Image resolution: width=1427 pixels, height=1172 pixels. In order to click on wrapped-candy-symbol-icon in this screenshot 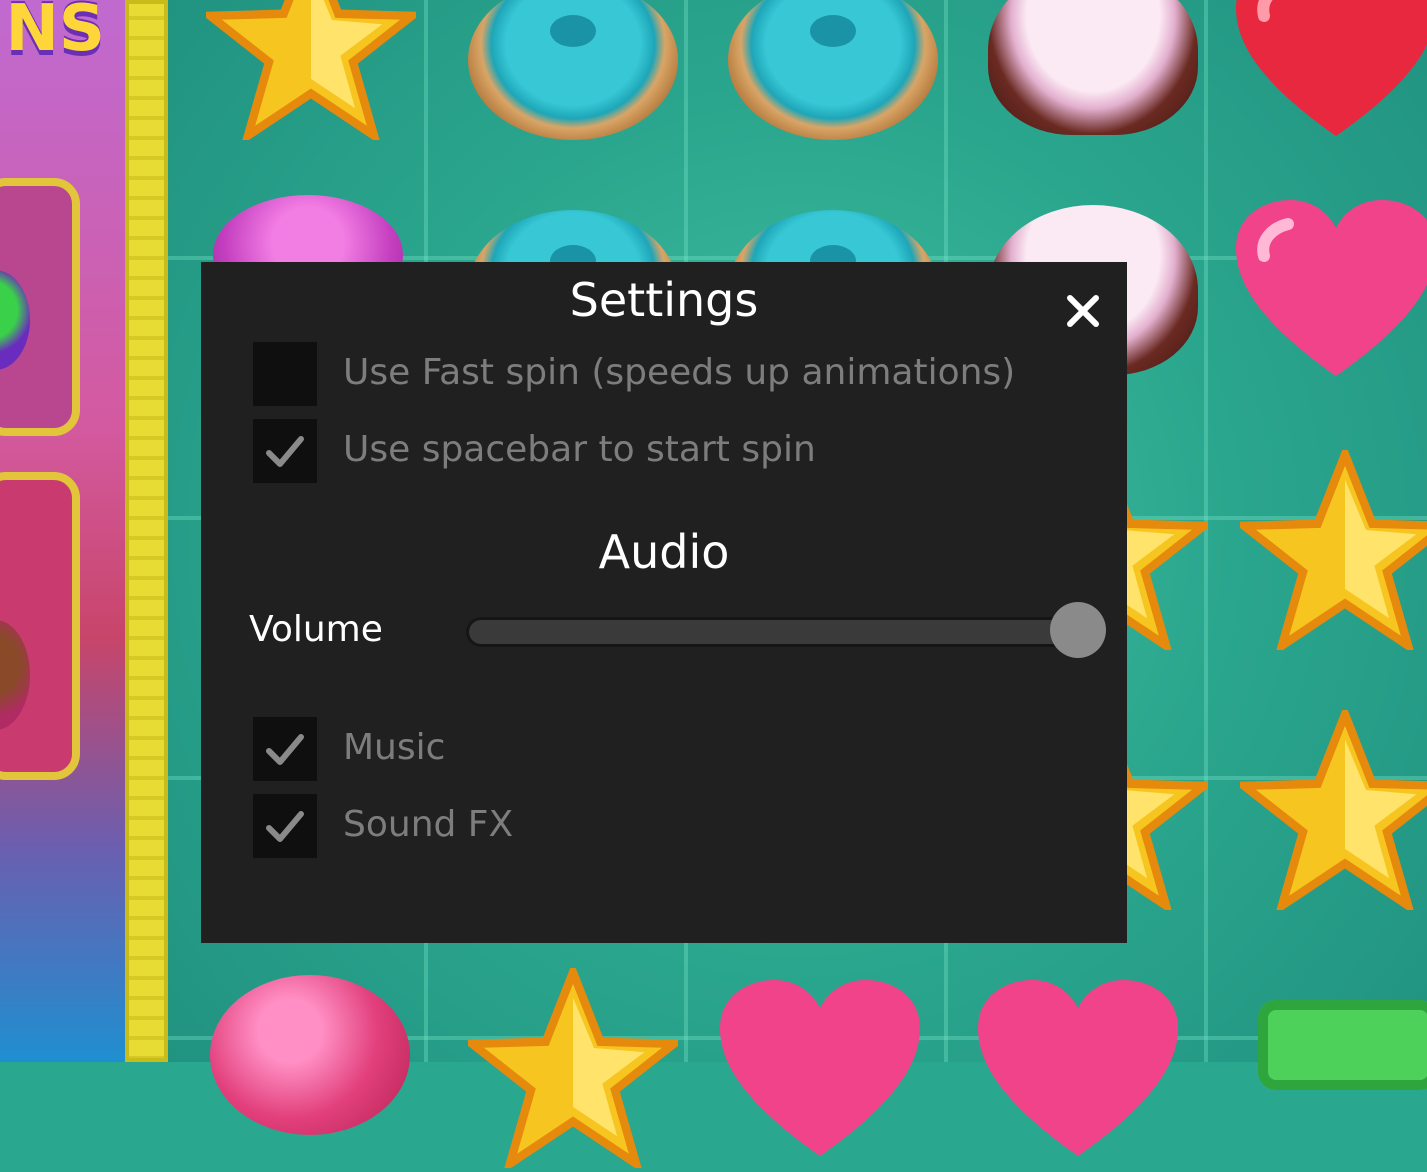, I will do `click(1342, 1045)`.